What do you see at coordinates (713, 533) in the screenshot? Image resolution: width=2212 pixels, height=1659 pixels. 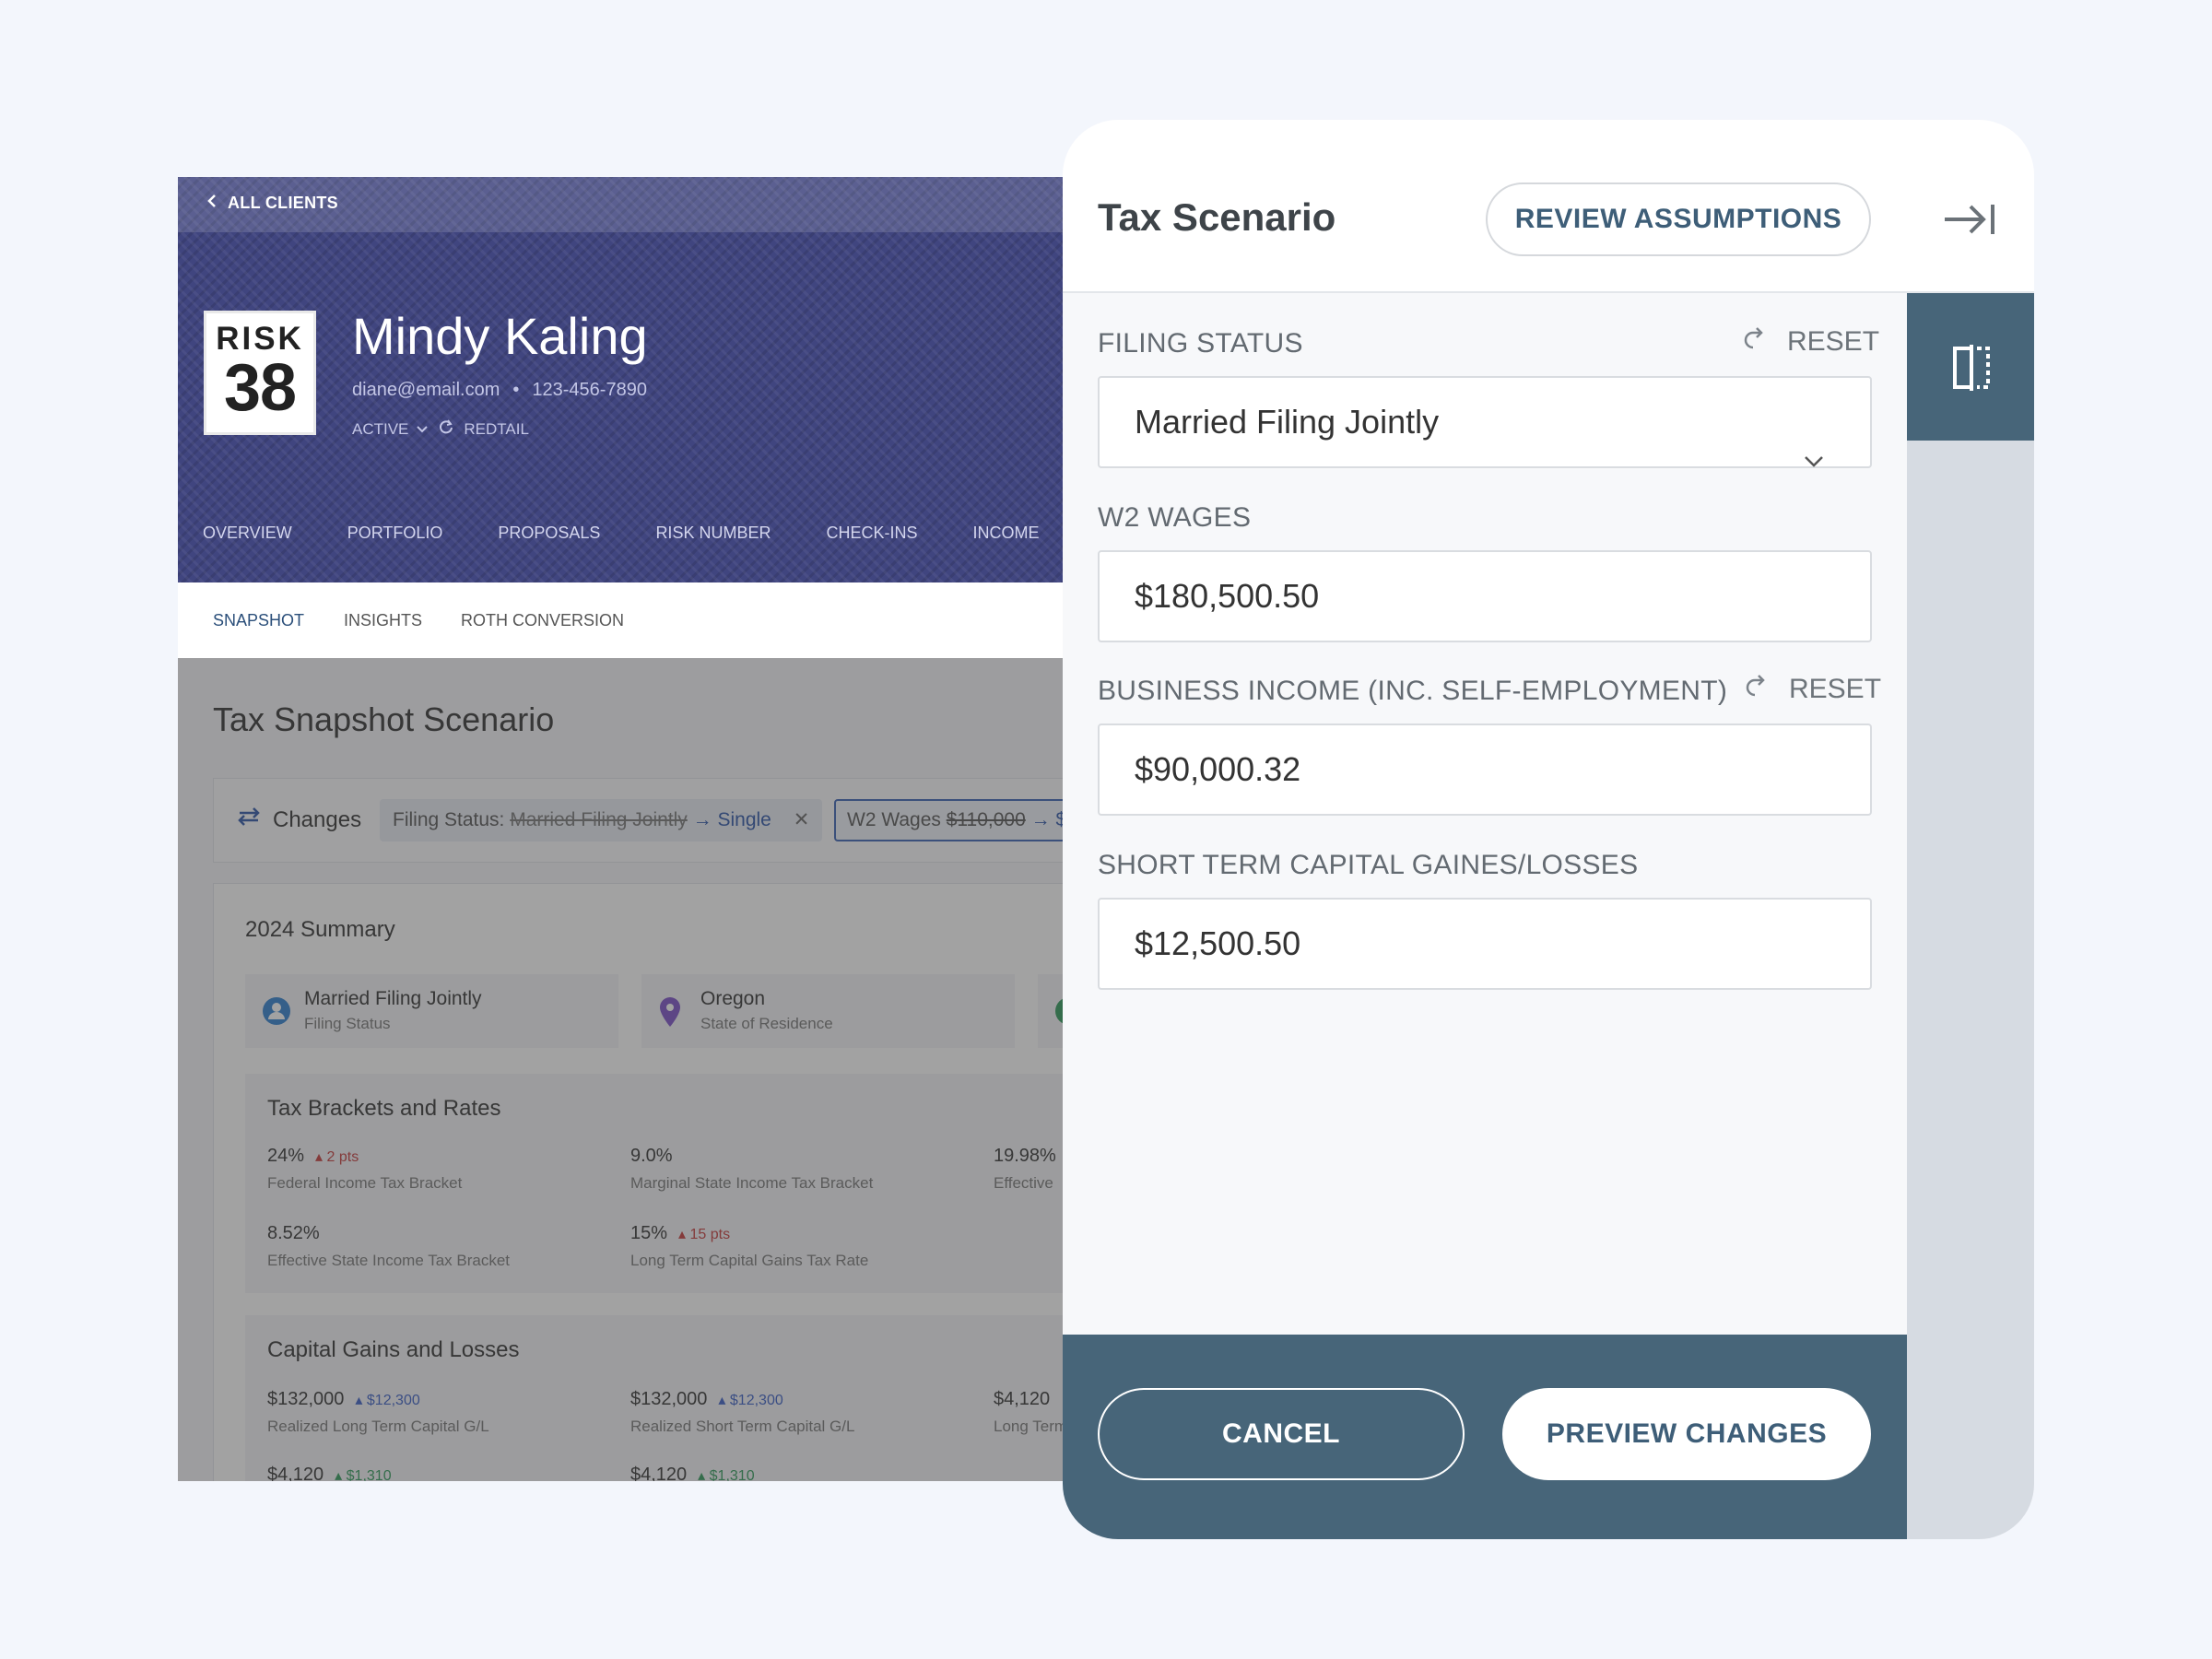 I see `nav-risk-number: RISK NUMBER` at bounding box center [713, 533].